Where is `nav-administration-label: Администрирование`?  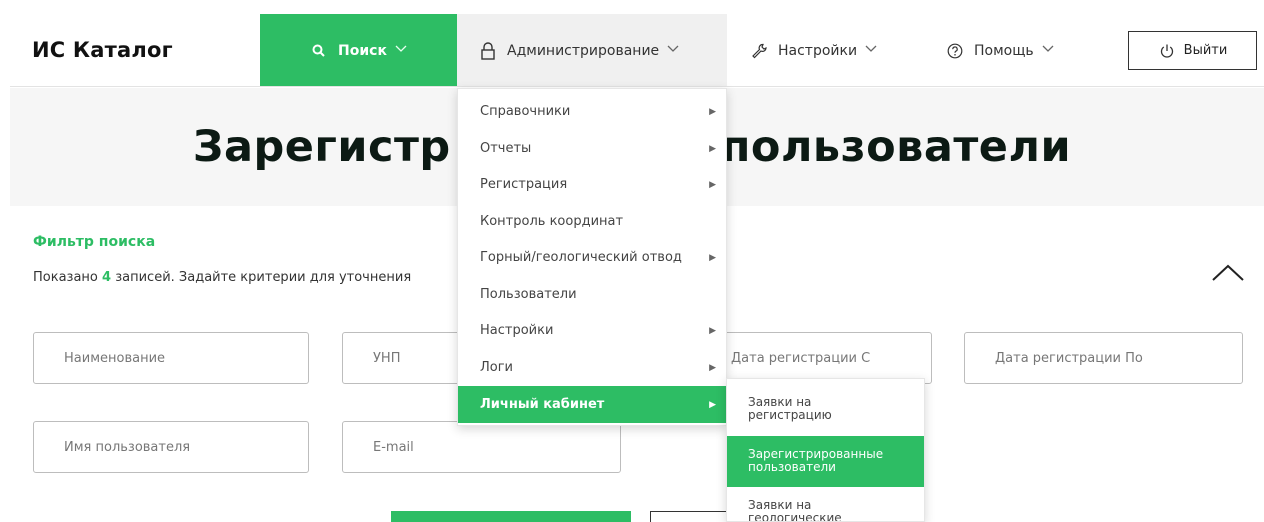
nav-administration-label: Администрирование is located at coordinates (583, 50).